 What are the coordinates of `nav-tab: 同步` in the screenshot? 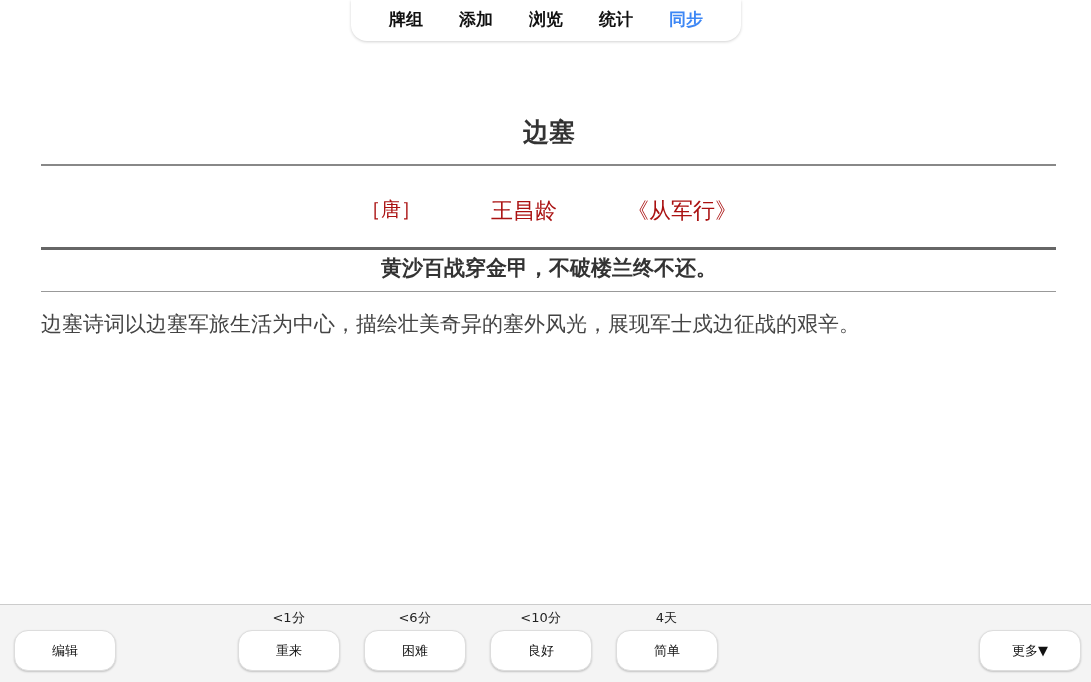 It's located at (685, 19).